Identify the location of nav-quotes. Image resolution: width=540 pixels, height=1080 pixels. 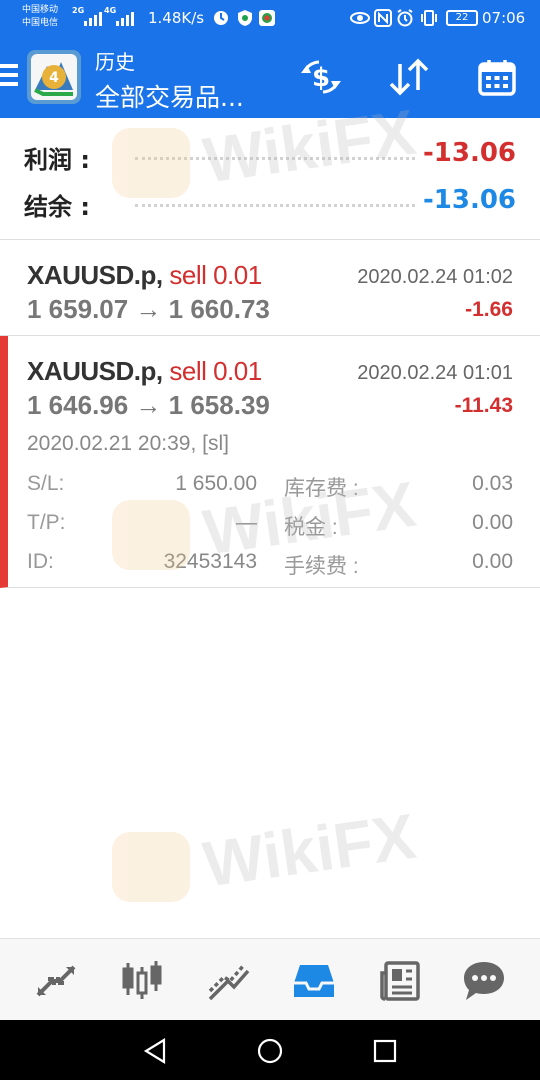
(56, 981).